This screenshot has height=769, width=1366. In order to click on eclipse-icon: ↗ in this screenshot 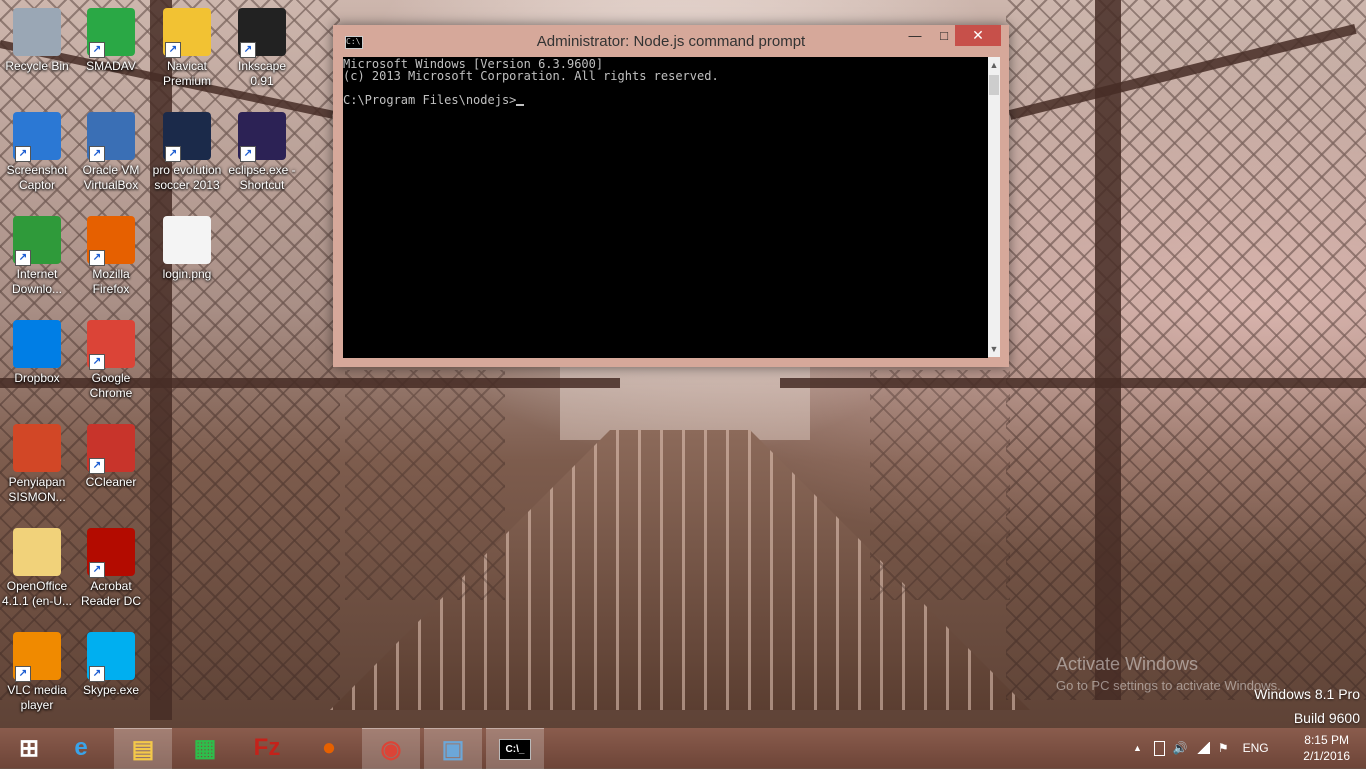, I will do `click(262, 137)`.